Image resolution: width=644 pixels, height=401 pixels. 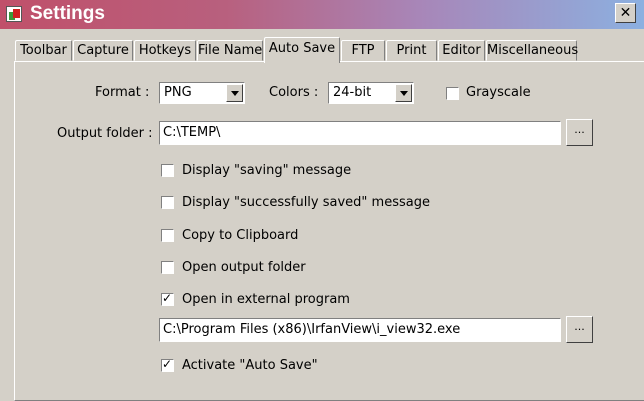 What do you see at coordinates (43, 50) in the screenshot?
I see `tab-toolbar: Toolbar` at bounding box center [43, 50].